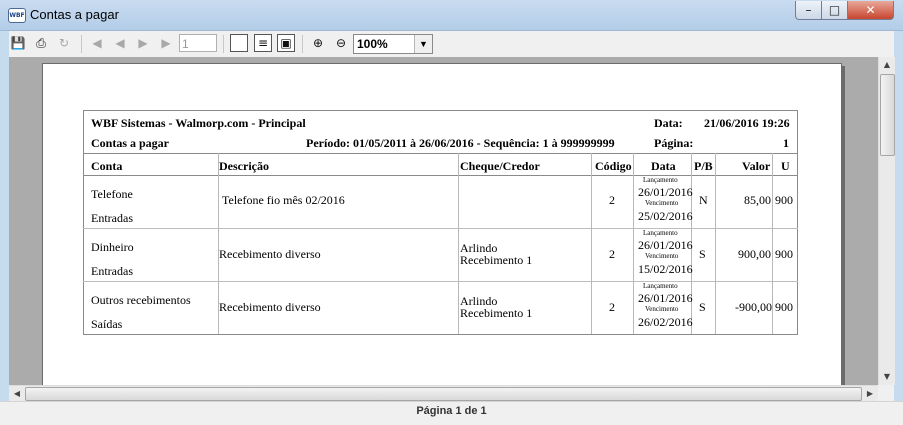 Image resolution: width=903 pixels, height=425 pixels. What do you see at coordinates (112, 218) in the screenshot?
I see `cell-conta-type: Entradas` at bounding box center [112, 218].